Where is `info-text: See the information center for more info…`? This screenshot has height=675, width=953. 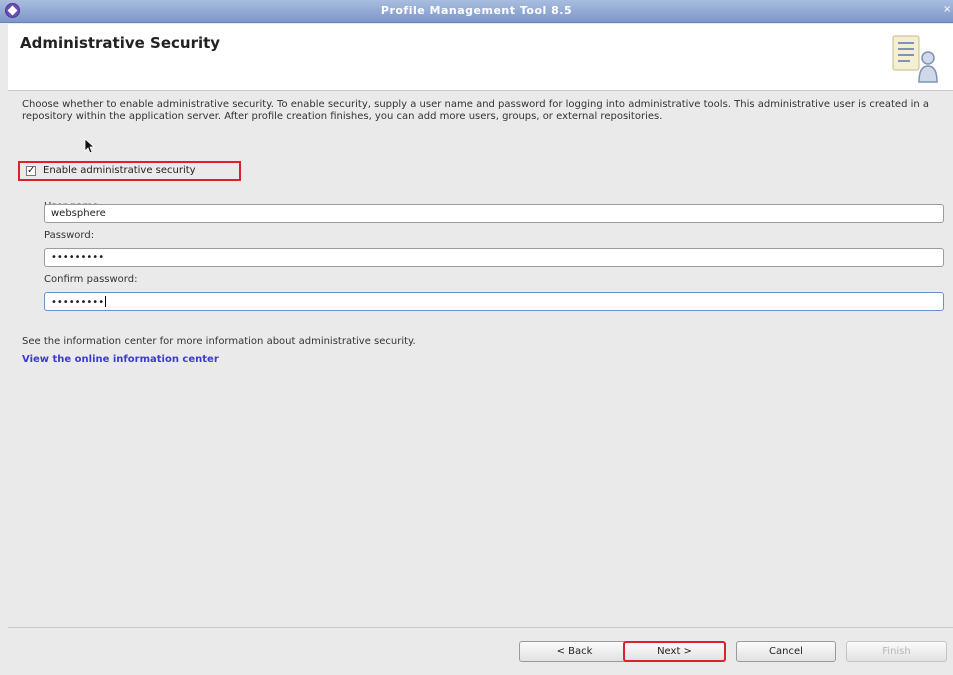 info-text: See the information center for more info… is located at coordinates (219, 341).